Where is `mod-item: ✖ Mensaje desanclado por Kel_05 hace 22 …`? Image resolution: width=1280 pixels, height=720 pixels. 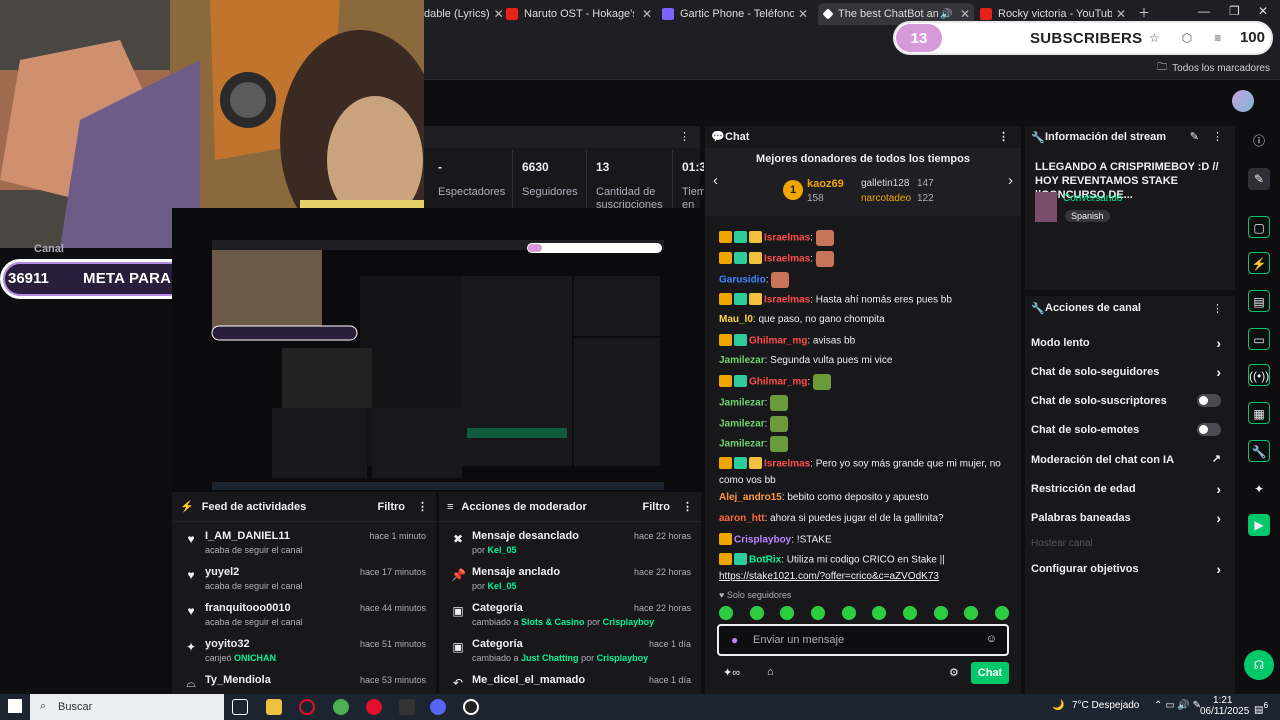
mod-item: ✖ Mensaje desanclado por Kel_05 hace 22 … is located at coordinates (570, 546).